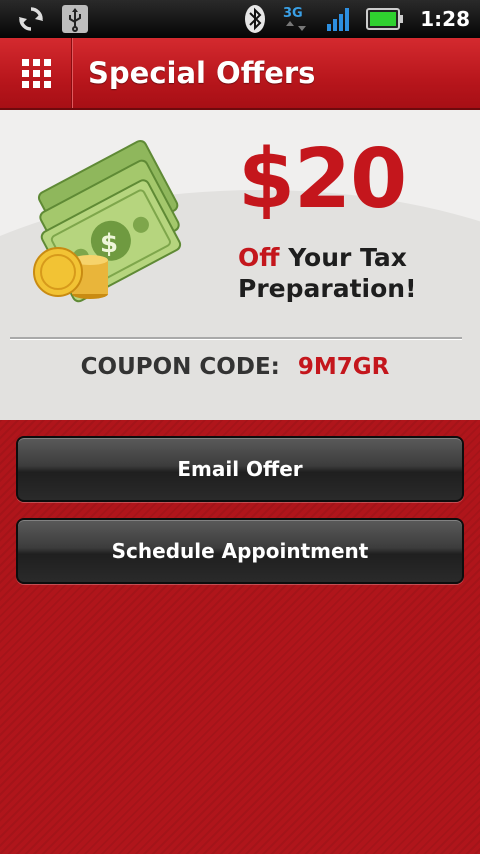 The width and height of the screenshot is (480, 854). Describe the element at coordinates (113, 220) in the screenshot. I see `money-stack-icon: $` at that location.